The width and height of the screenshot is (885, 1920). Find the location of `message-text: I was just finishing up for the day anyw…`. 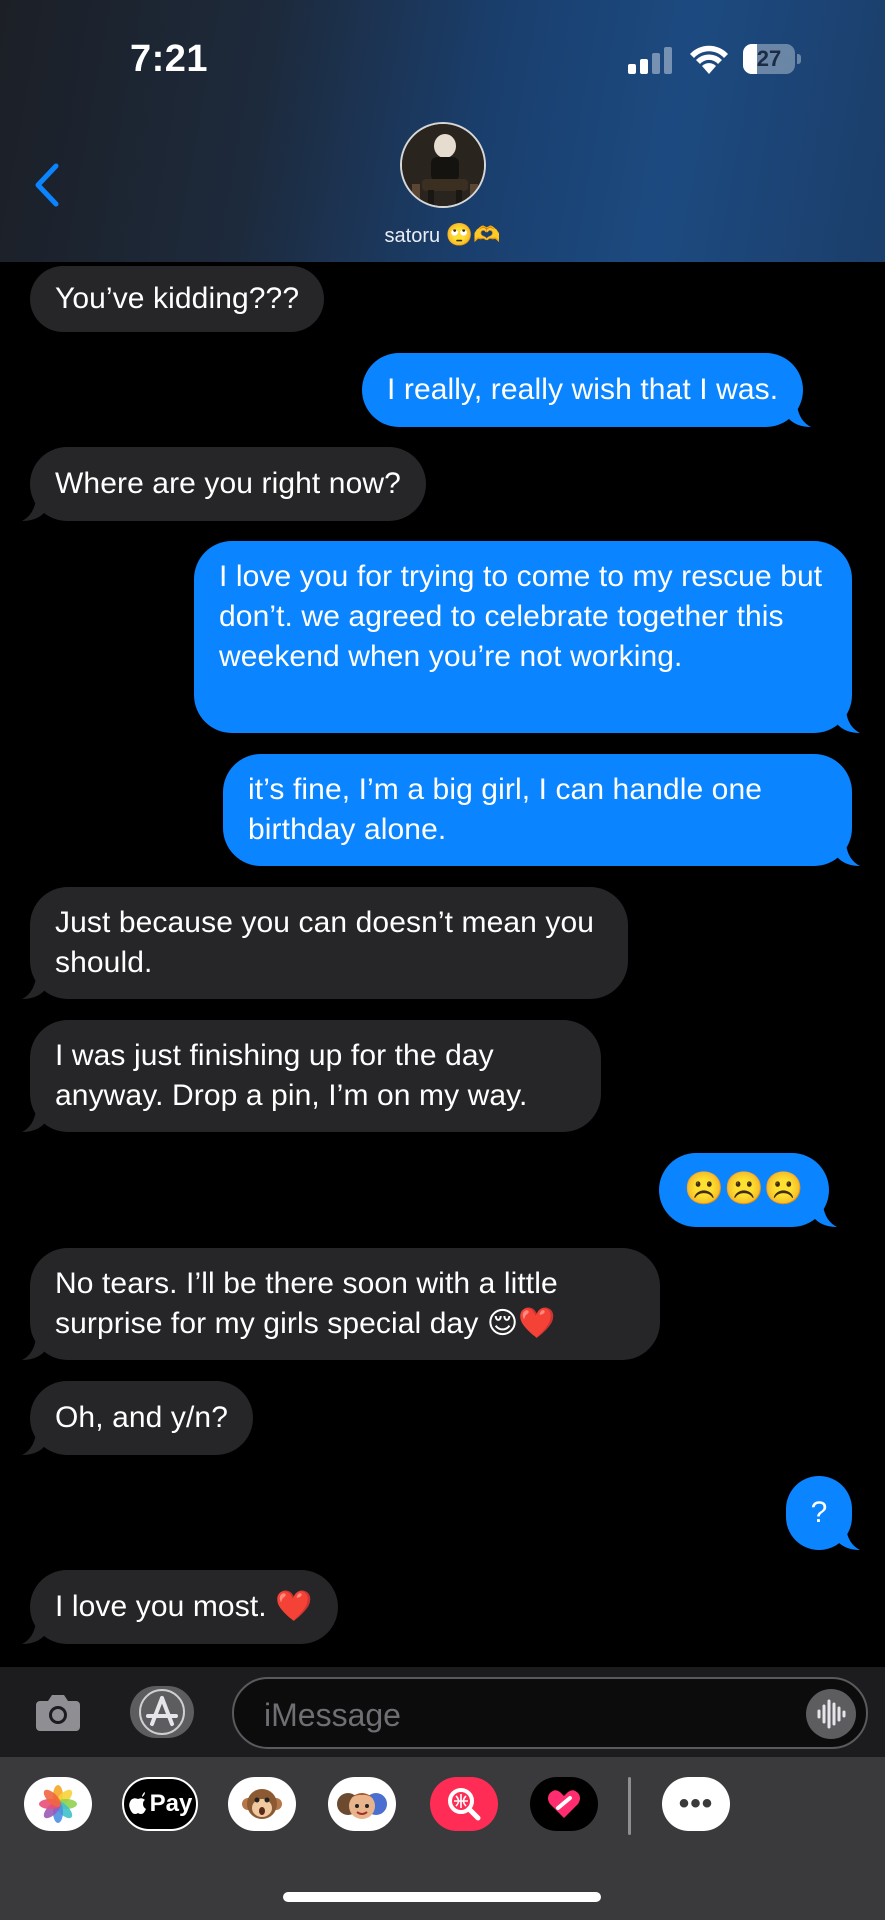

message-text: I was just finishing up for the day anyw… is located at coordinates (291, 1075).